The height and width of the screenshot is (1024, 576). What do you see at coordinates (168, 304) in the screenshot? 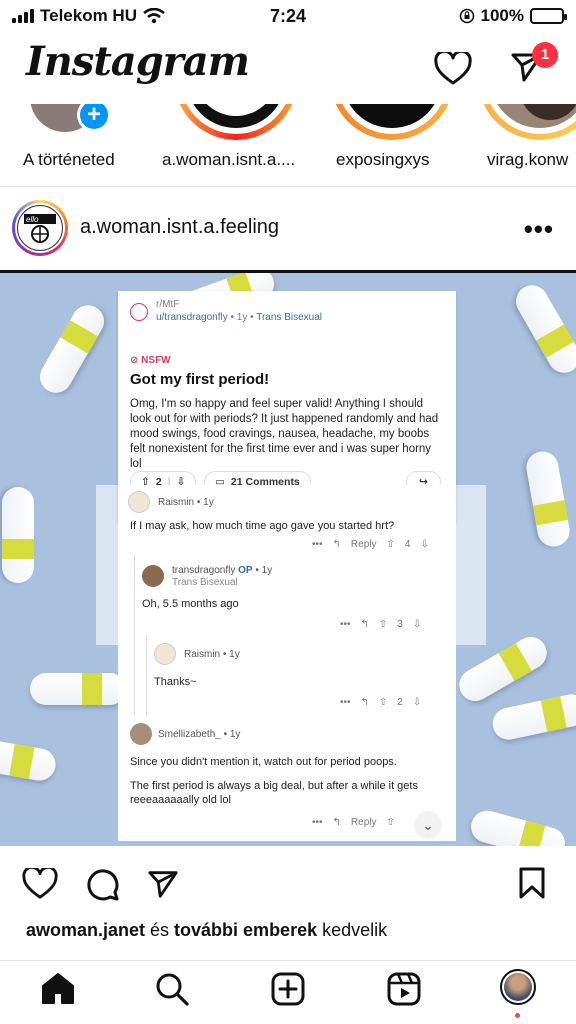
I see `subreddit-name: r/MtF` at bounding box center [168, 304].